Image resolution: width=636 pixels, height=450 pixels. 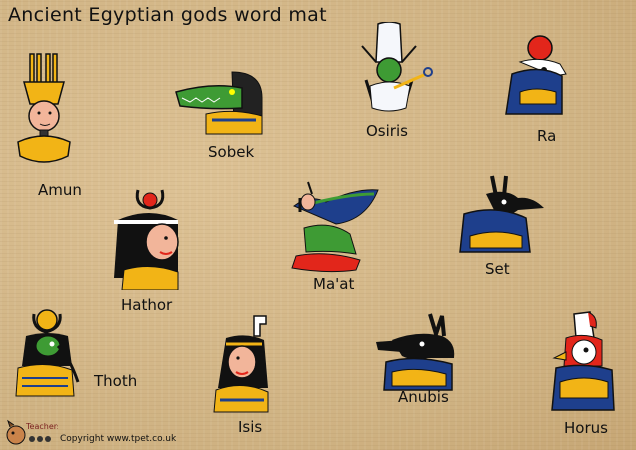 I want to click on anubis-label: Anubis, so click(x=423, y=397).